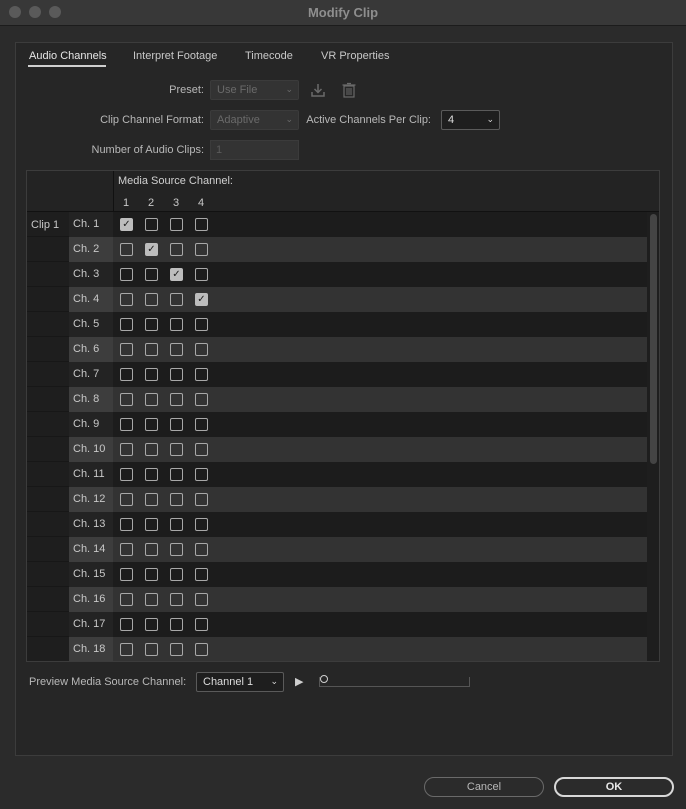 This screenshot has height=809, width=686. What do you see at coordinates (324, 679) in the screenshot?
I see `slider-knob` at bounding box center [324, 679].